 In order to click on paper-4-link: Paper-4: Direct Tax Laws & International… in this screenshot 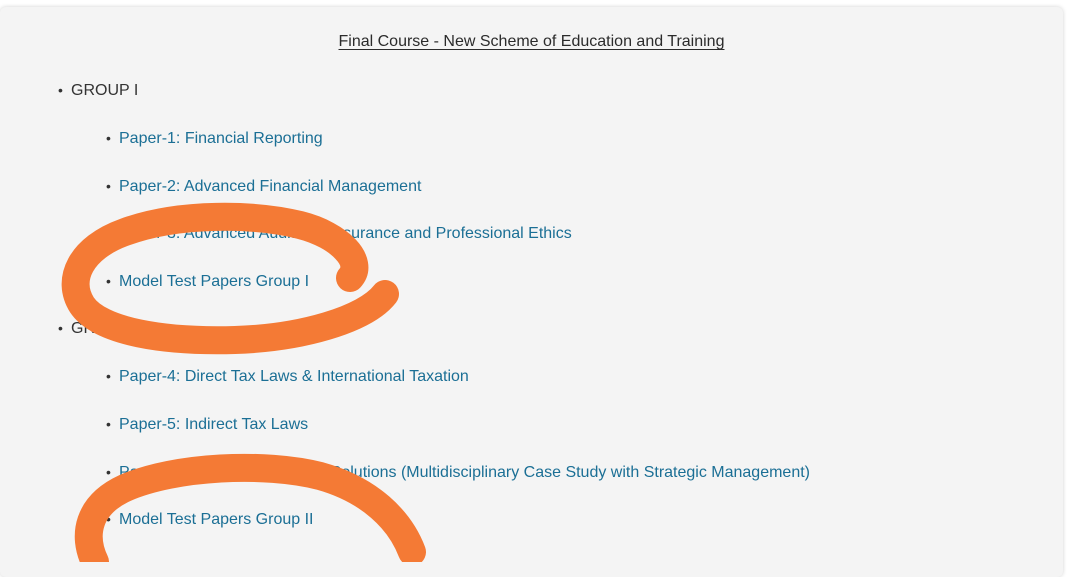, I will do `click(294, 376)`.